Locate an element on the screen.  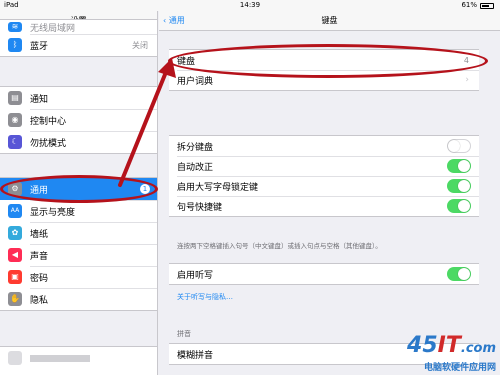
site-watermark: 45IT.com 电脑软硬件应用网 is located at coordinates (451, 353).